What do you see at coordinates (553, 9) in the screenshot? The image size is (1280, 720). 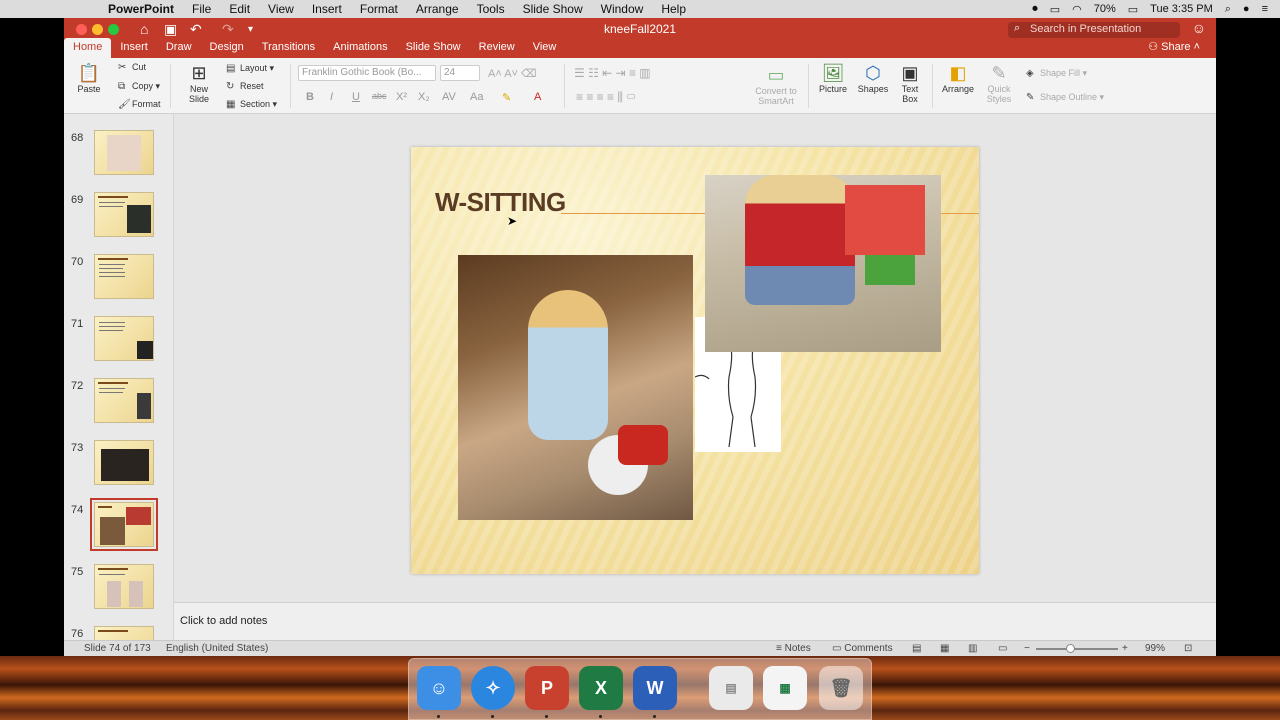 I see `menu-slide-show: Slide Show` at bounding box center [553, 9].